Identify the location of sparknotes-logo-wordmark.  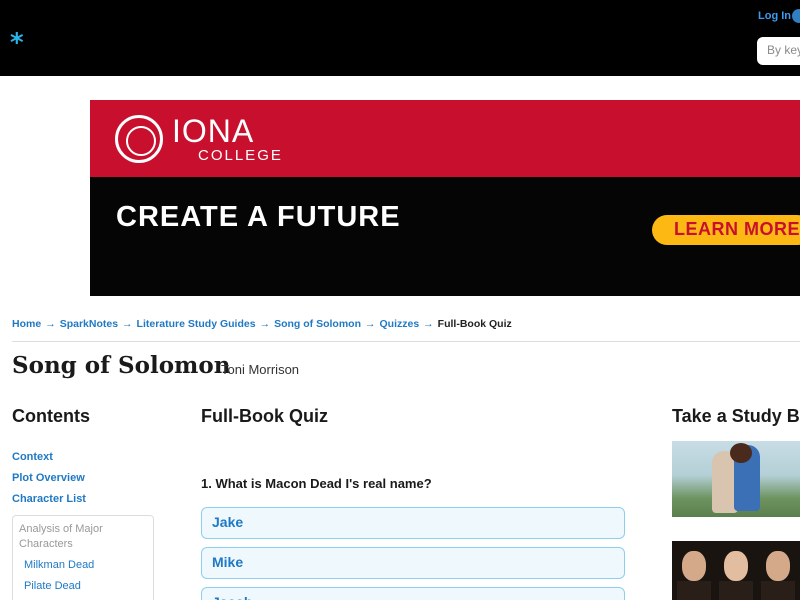
(110, 50).